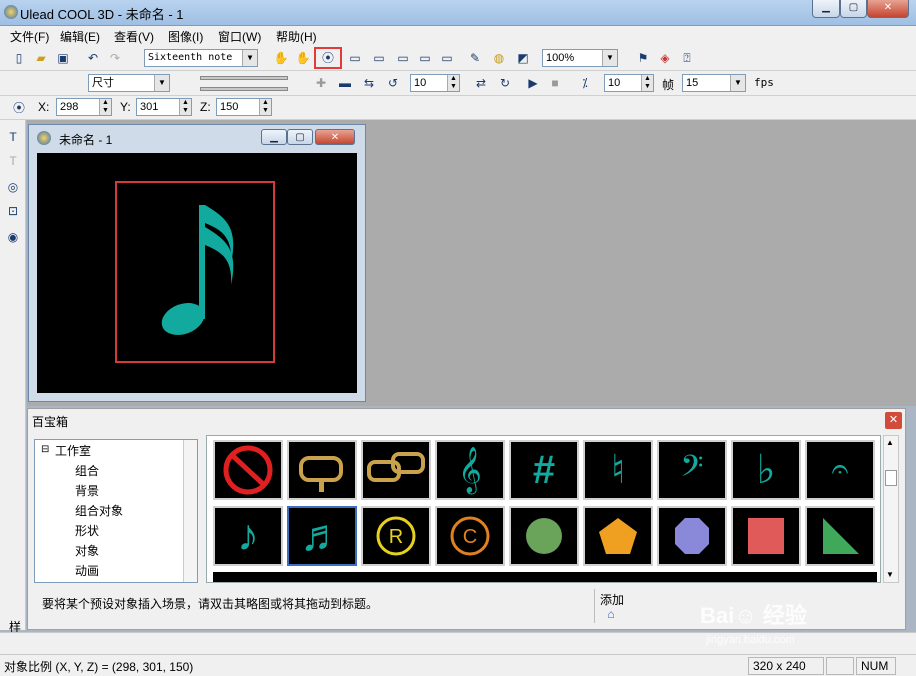 The width and height of the screenshot is (916, 676). I want to click on menu-window: 窗口(W), so click(239, 36).